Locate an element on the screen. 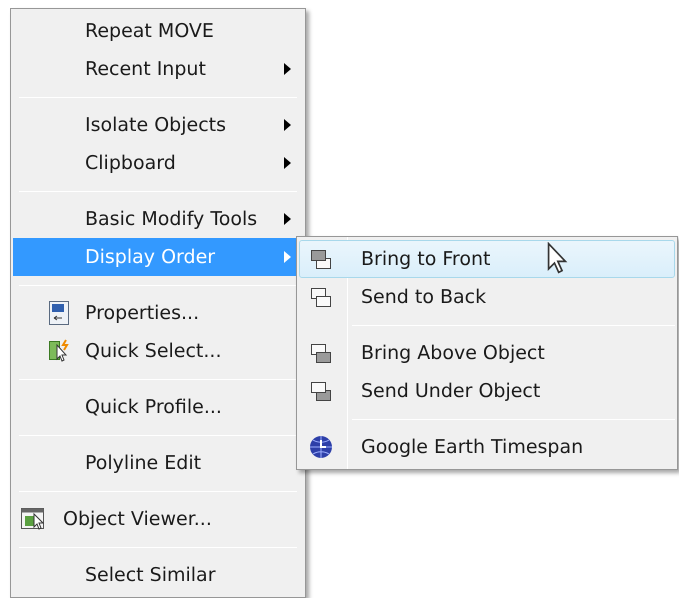 The height and width of the screenshot is (598, 679). menu-item: Isolate Objects is located at coordinates (158, 125).